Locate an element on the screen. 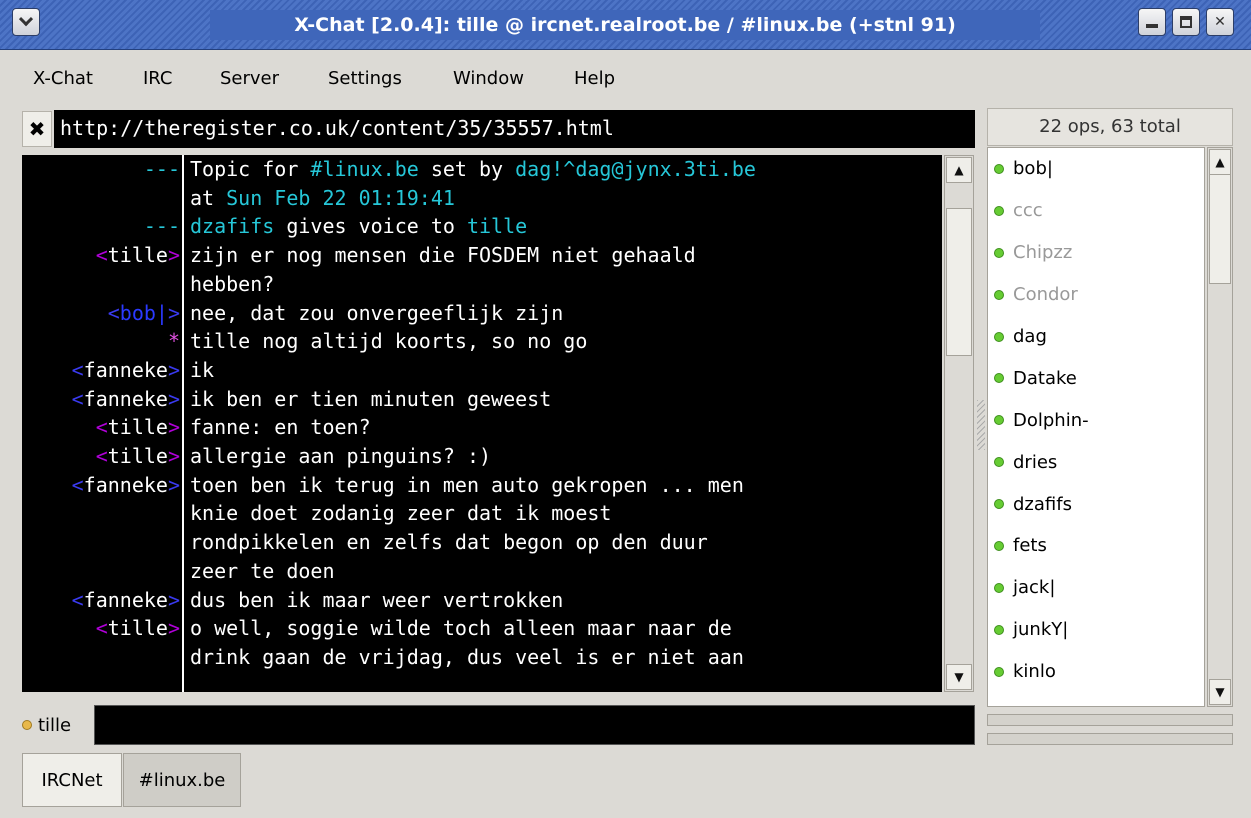 The height and width of the screenshot is (818, 1251). chat-message: dzafifs gives voice to tille is located at coordinates (359, 226).